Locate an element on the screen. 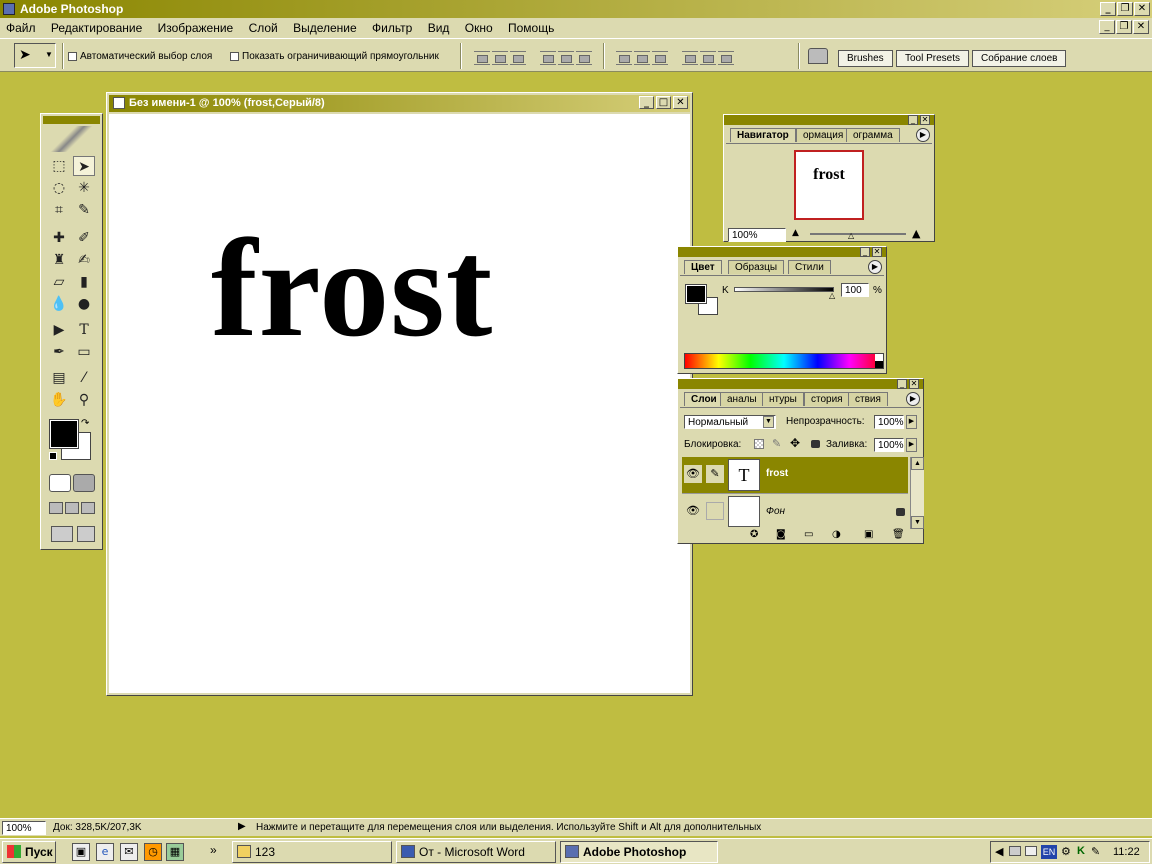 The image size is (1152, 864). default-colors-icon is located at coordinates (53, 456).